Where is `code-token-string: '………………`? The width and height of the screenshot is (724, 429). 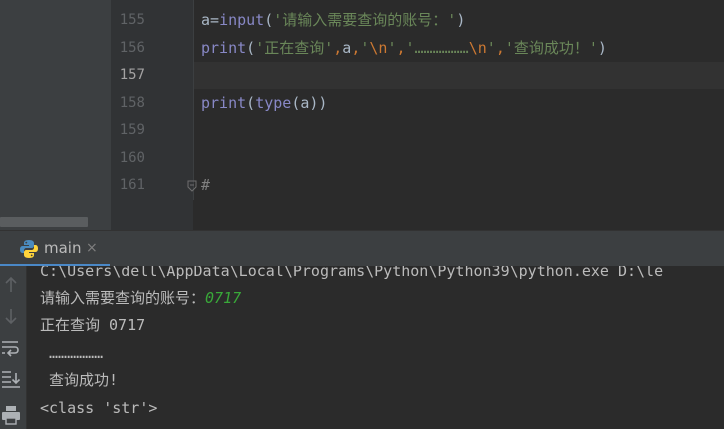 code-token-string: '……………… is located at coordinates (437, 48).